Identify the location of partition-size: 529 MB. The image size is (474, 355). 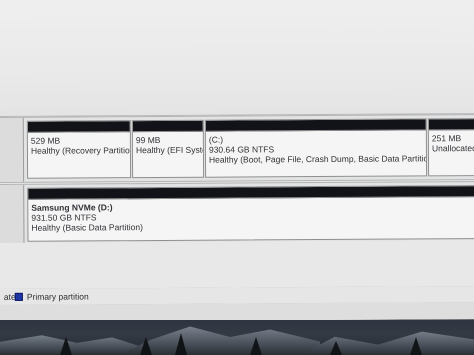
(45, 140).